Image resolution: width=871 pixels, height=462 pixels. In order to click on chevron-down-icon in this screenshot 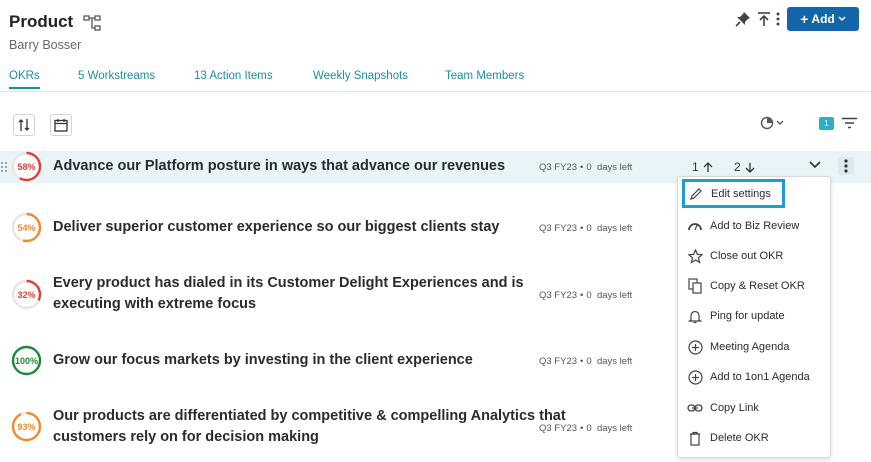, I will do `click(842, 19)`.